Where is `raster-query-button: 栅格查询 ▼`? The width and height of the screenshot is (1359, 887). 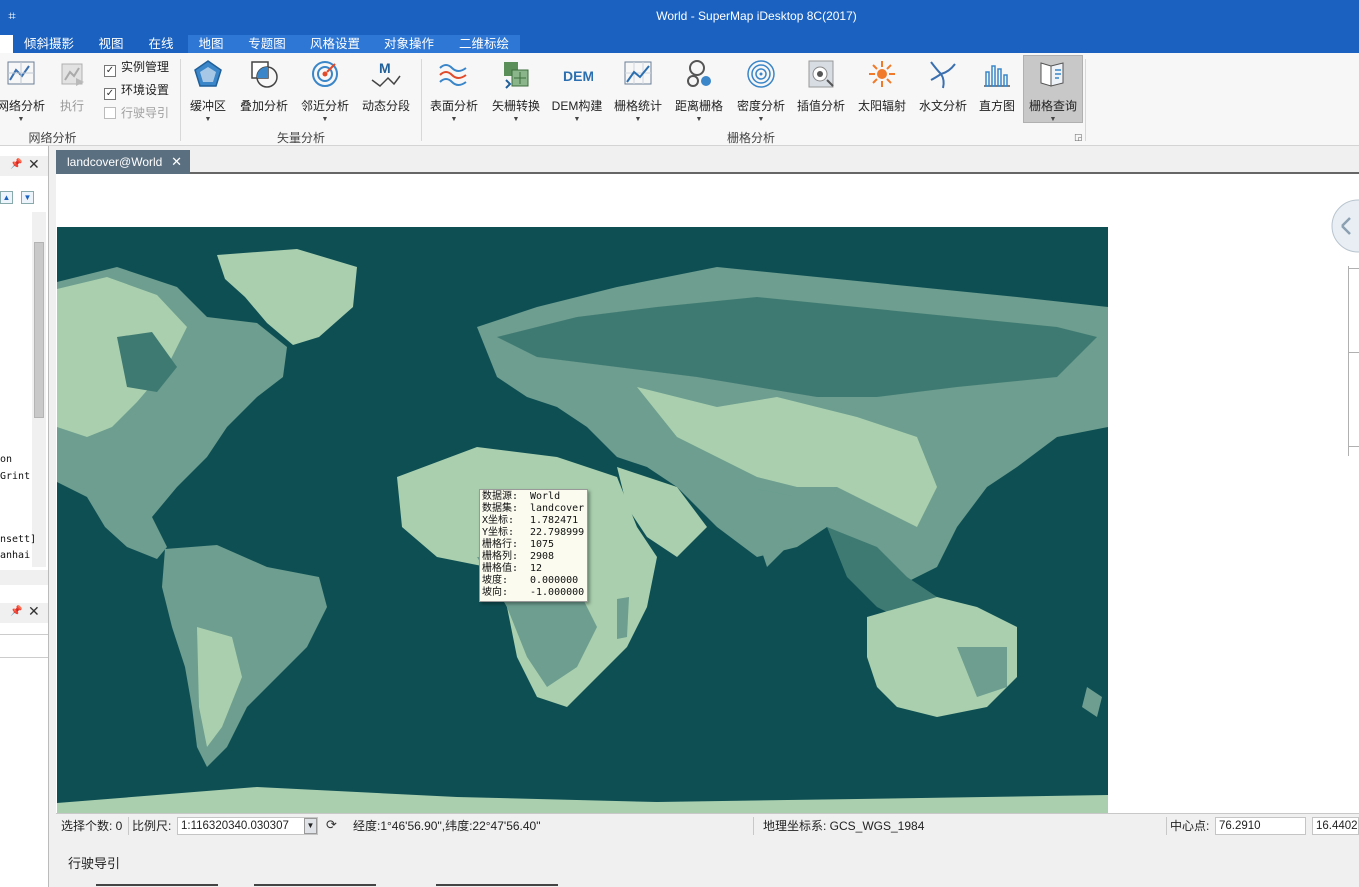 raster-query-button: 栅格查询 ▼ is located at coordinates (1053, 89).